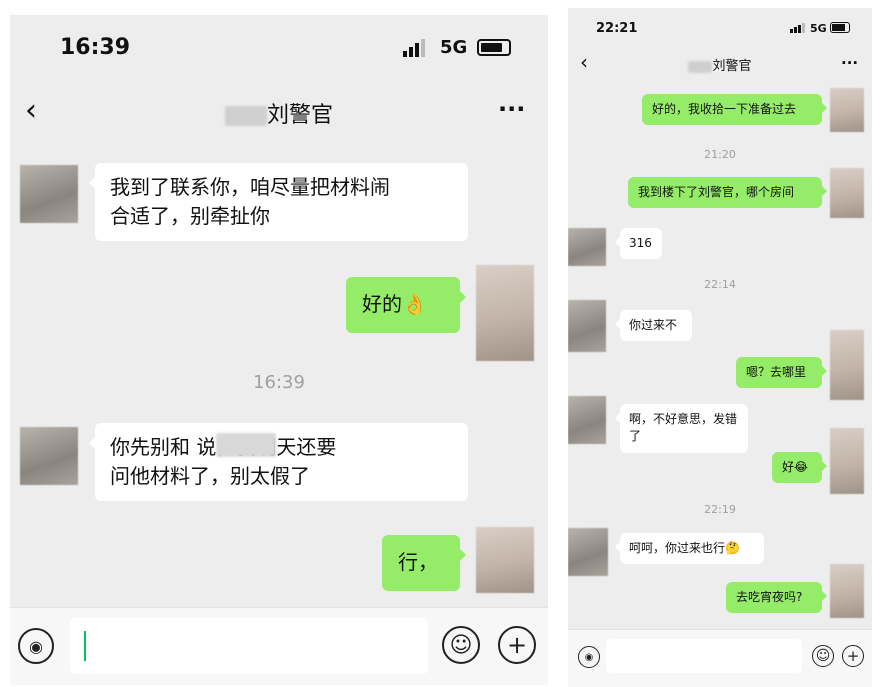 The image size is (882, 687). I want to click on message-bubble: 呵呵，你过来也行🤔, so click(689, 549).